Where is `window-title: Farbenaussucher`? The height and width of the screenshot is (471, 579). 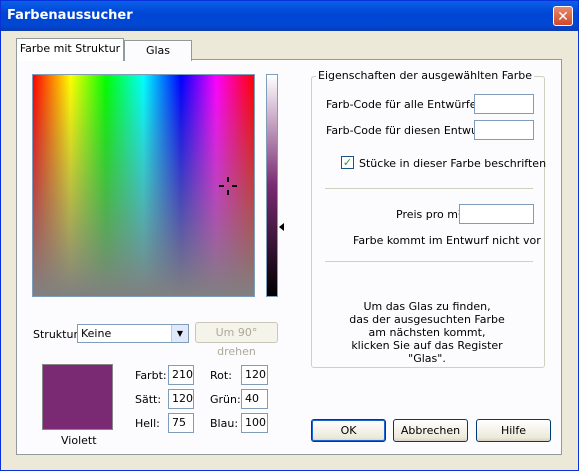
window-title: Farbenaussucher is located at coordinates (70, 15).